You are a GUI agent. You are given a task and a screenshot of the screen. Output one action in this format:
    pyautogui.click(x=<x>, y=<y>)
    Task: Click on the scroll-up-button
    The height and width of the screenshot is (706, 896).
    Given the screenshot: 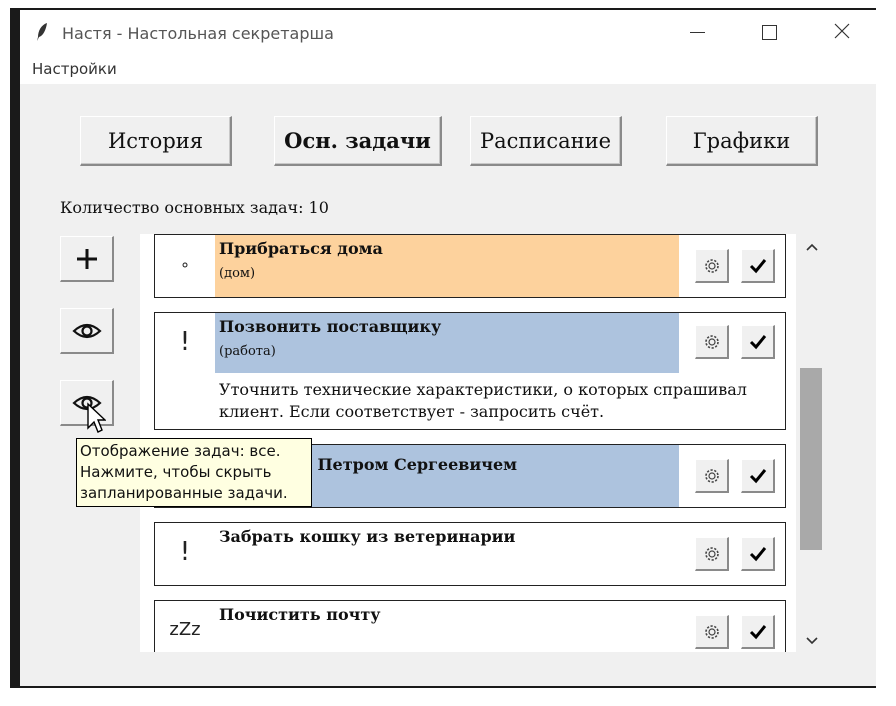 What is the action you would take?
    pyautogui.click(x=812, y=248)
    